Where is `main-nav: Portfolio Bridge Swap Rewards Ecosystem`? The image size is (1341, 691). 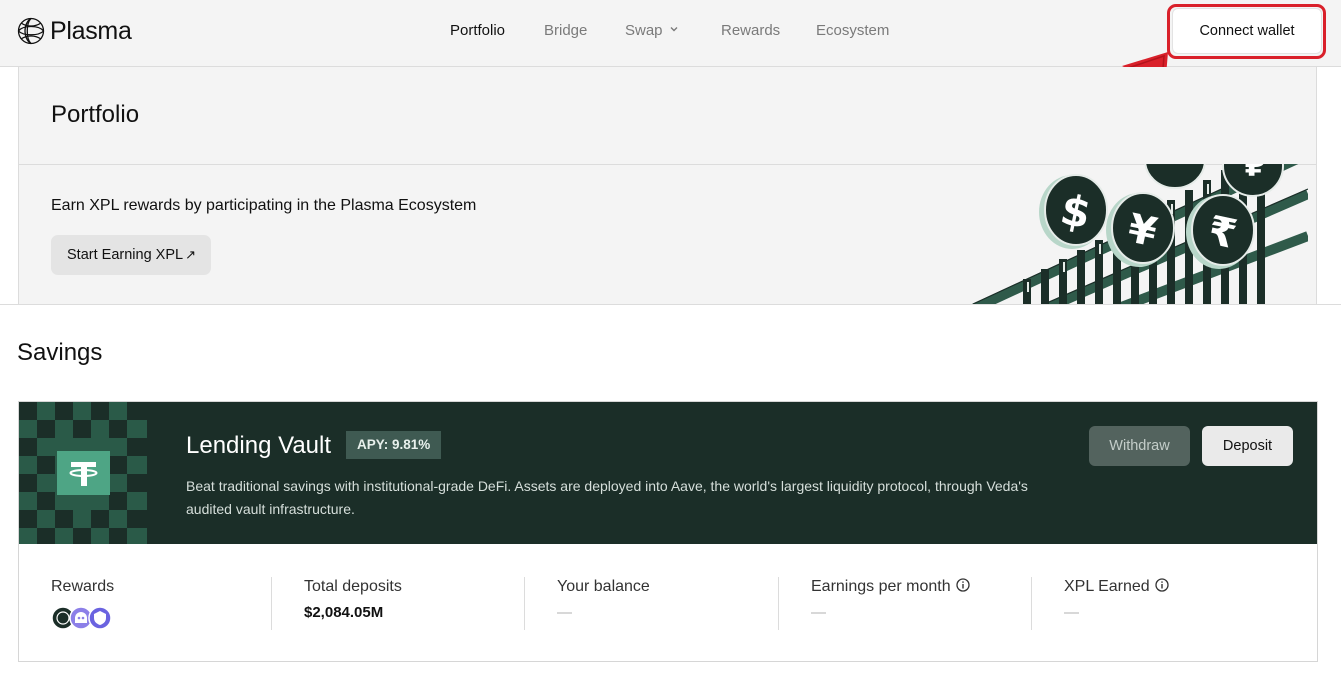 main-nav: Portfolio Bridge Swap Rewards Ecosystem is located at coordinates (670, 32).